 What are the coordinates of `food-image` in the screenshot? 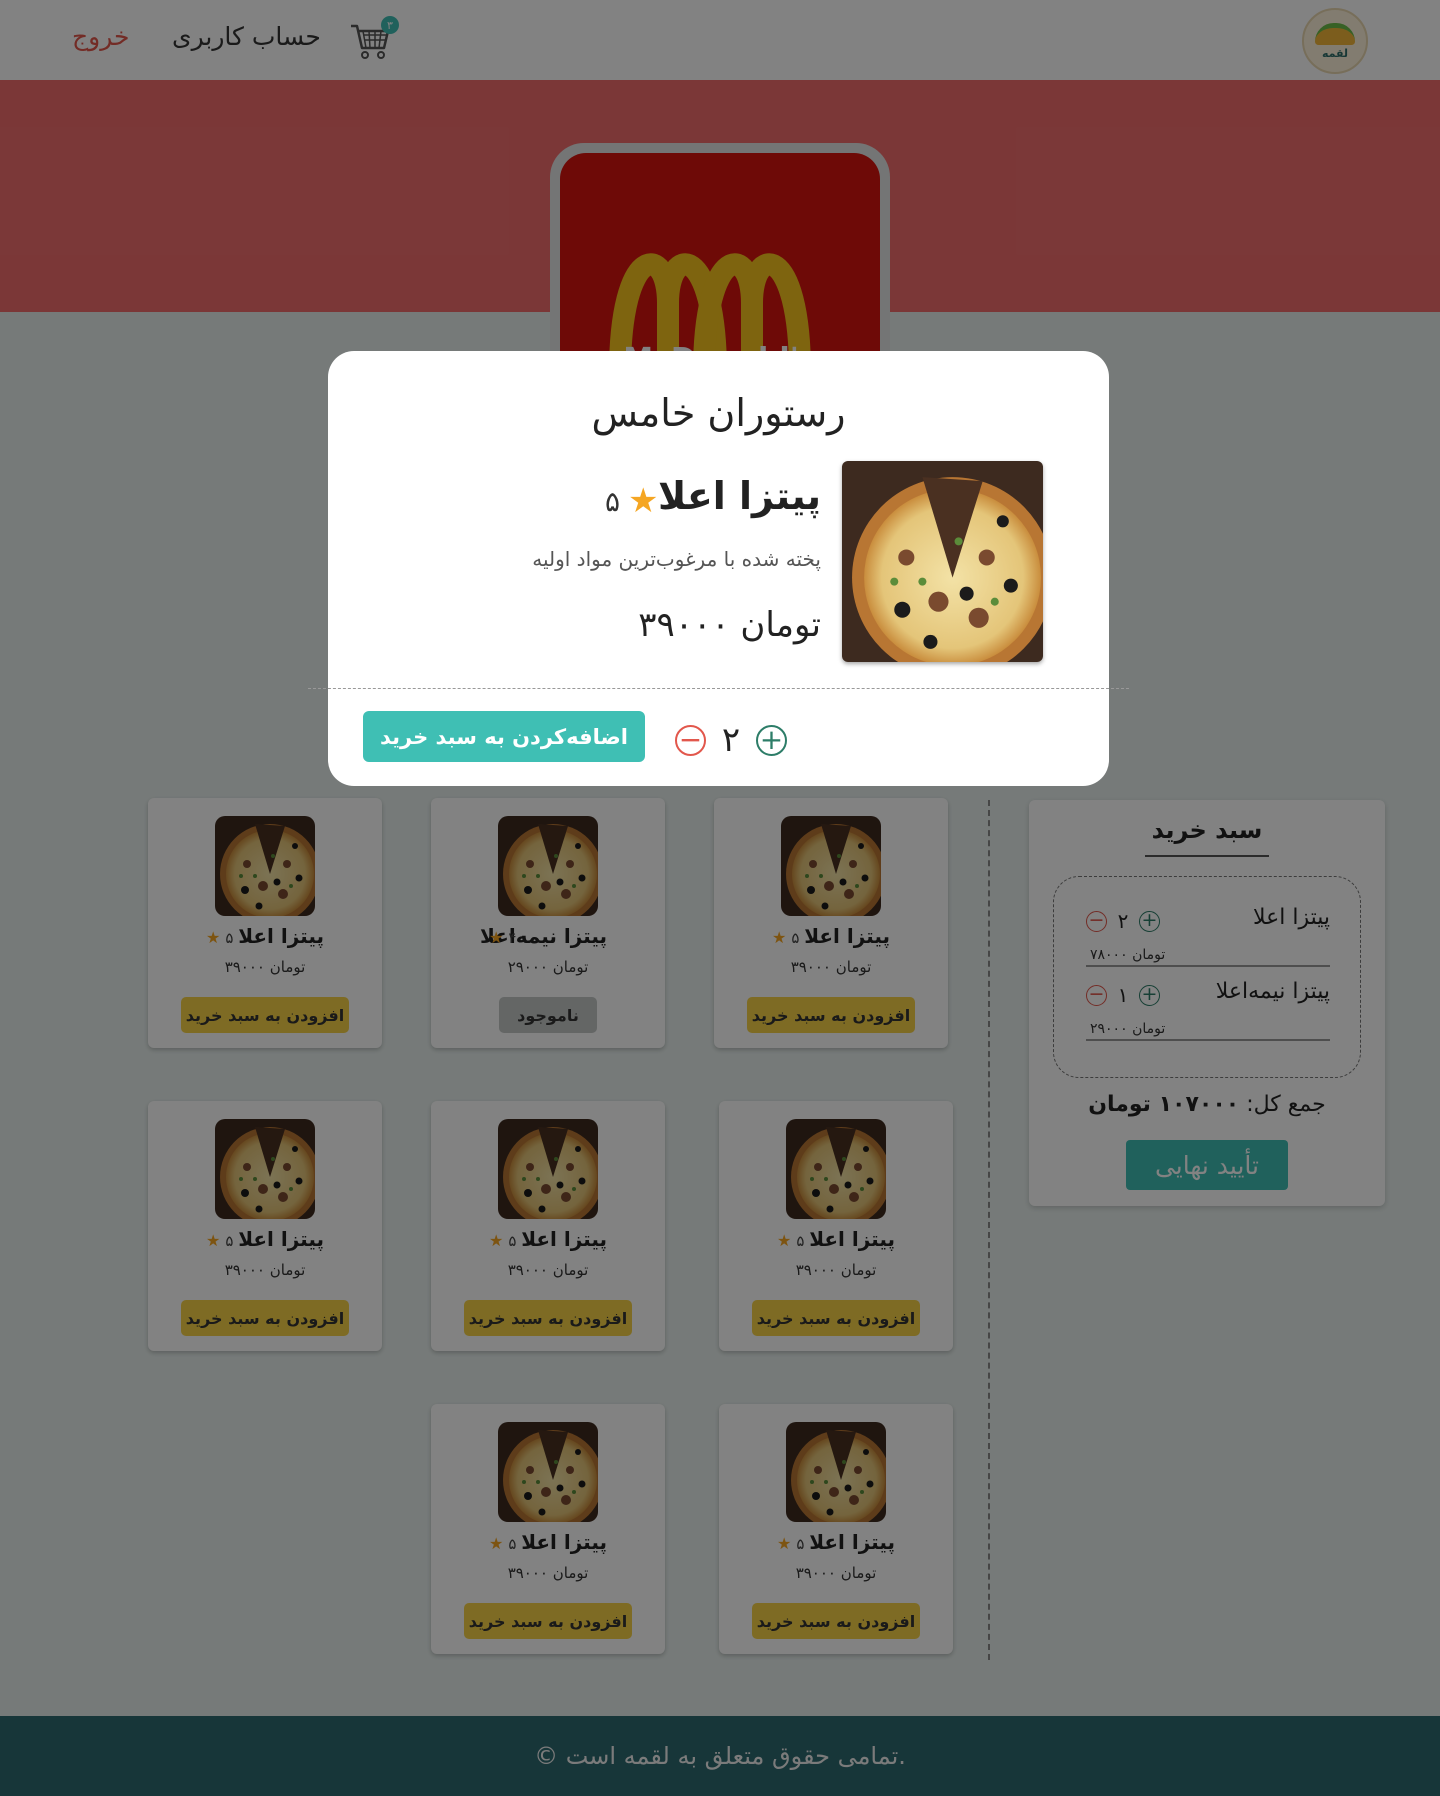 It's located at (942, 561).